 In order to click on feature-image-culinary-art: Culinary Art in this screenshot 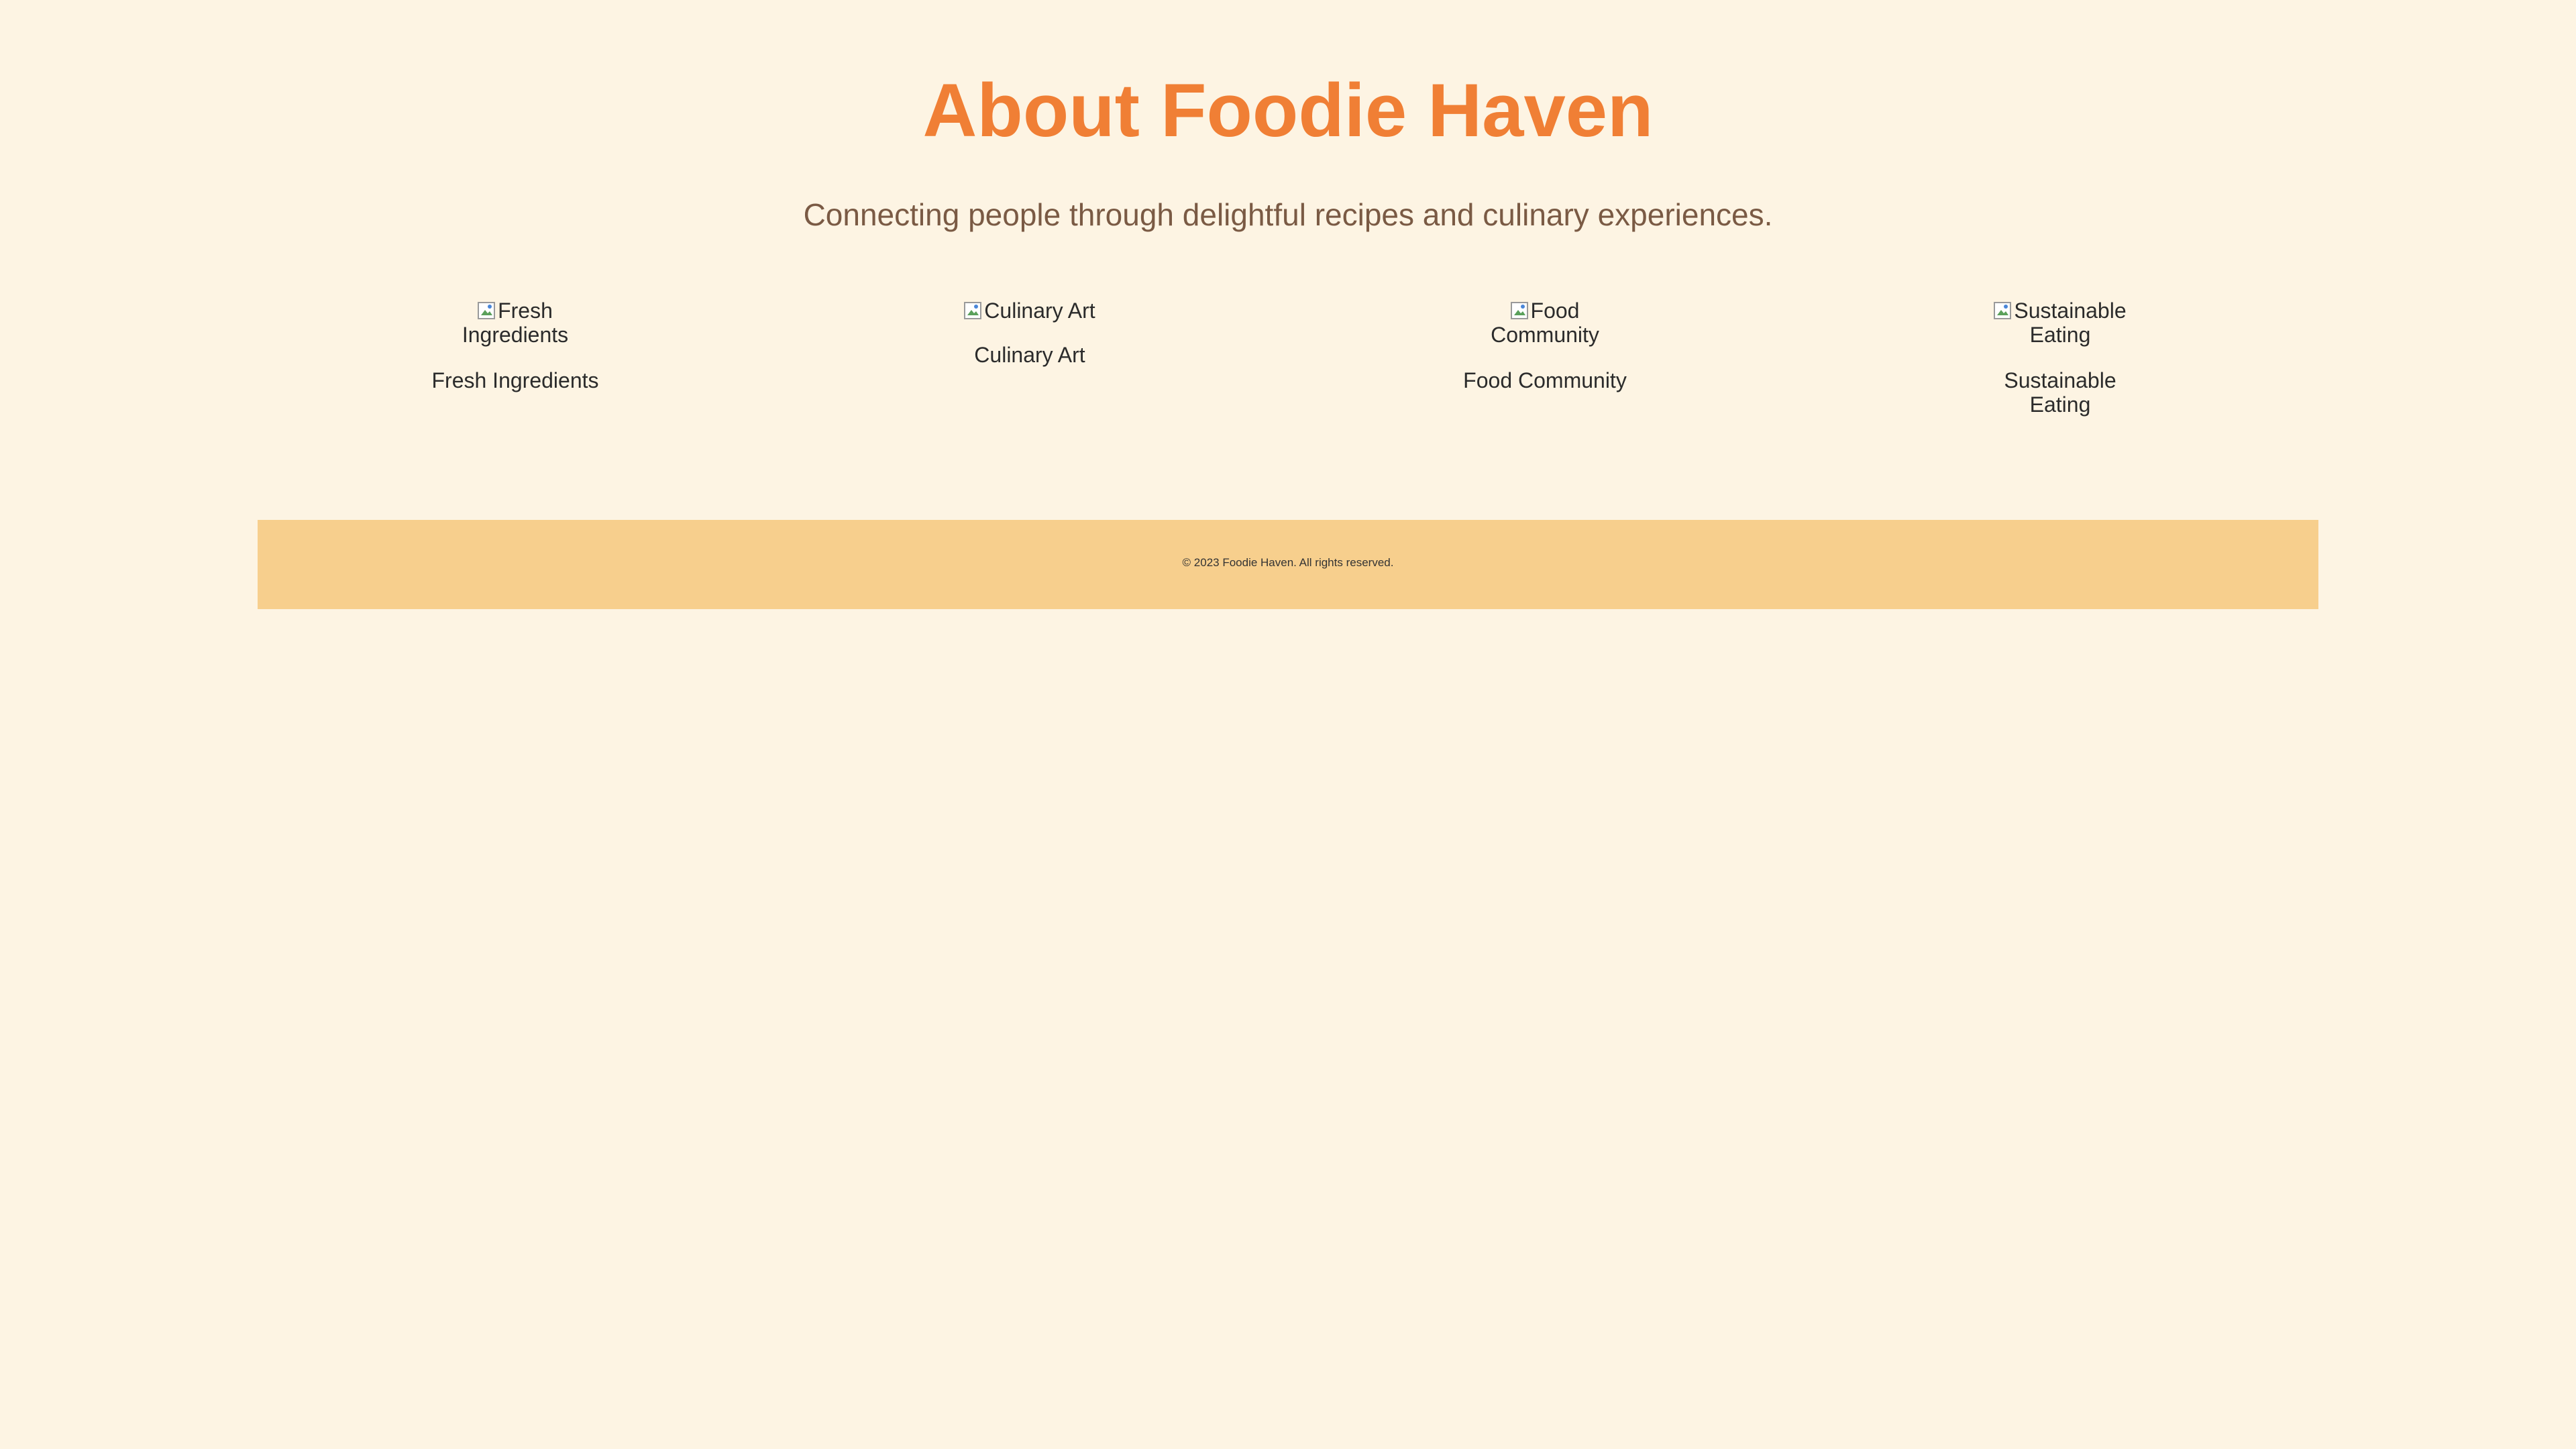, I will do `click(1030, 311)`.